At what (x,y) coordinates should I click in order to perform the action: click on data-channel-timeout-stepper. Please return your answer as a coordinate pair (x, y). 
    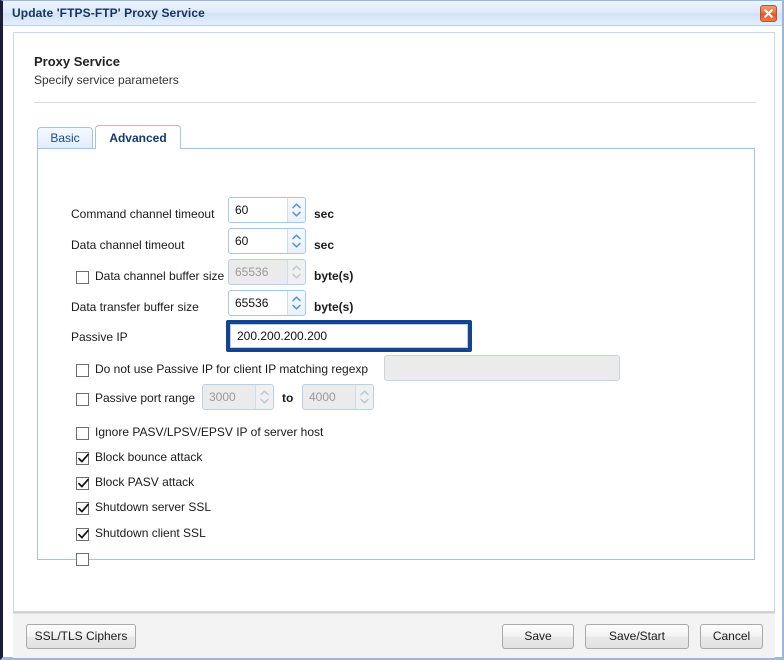
    Looking at the image, I should click on (267, 241).